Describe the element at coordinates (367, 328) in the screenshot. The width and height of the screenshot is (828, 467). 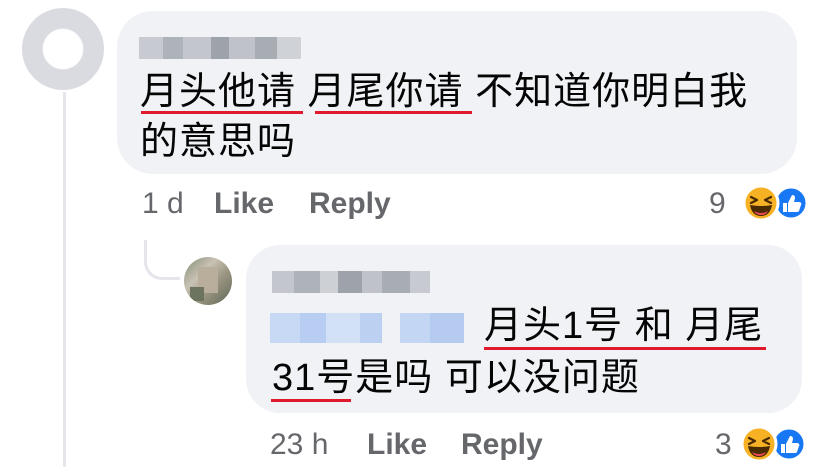
I see `mention-tag-pixelated` at that location.